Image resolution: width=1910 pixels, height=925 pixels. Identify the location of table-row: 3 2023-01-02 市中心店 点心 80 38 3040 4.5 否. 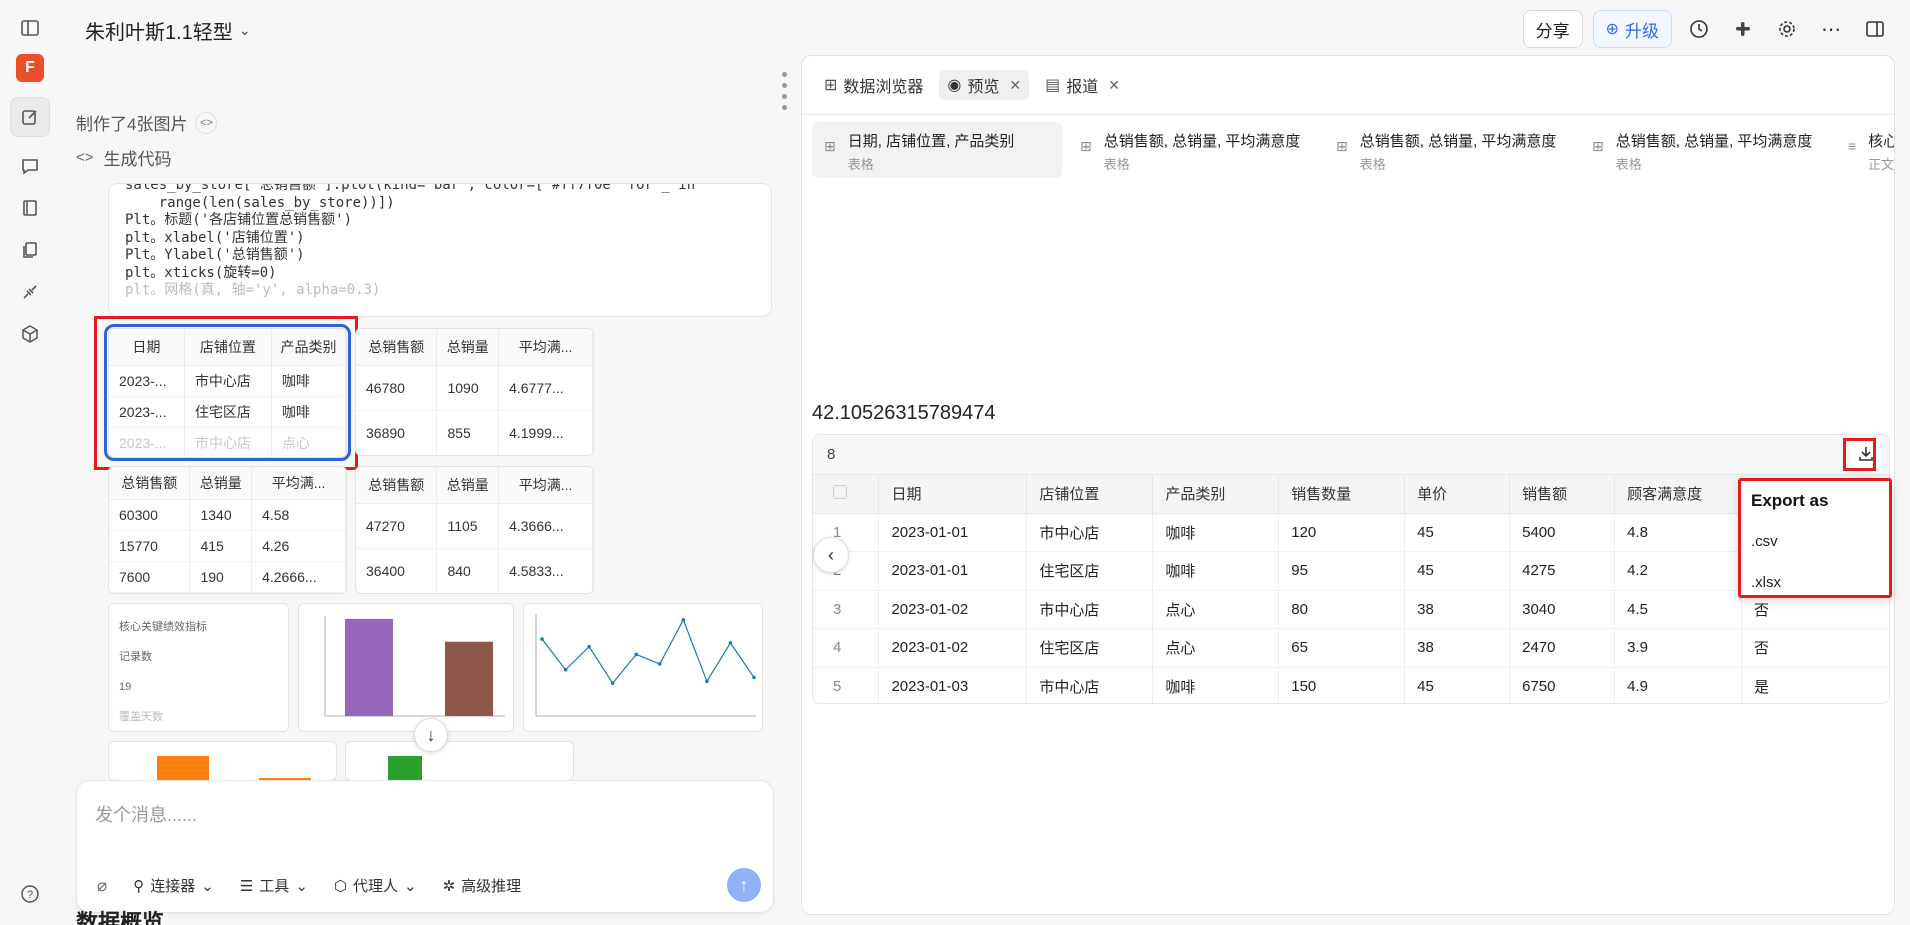
(1351, 609).